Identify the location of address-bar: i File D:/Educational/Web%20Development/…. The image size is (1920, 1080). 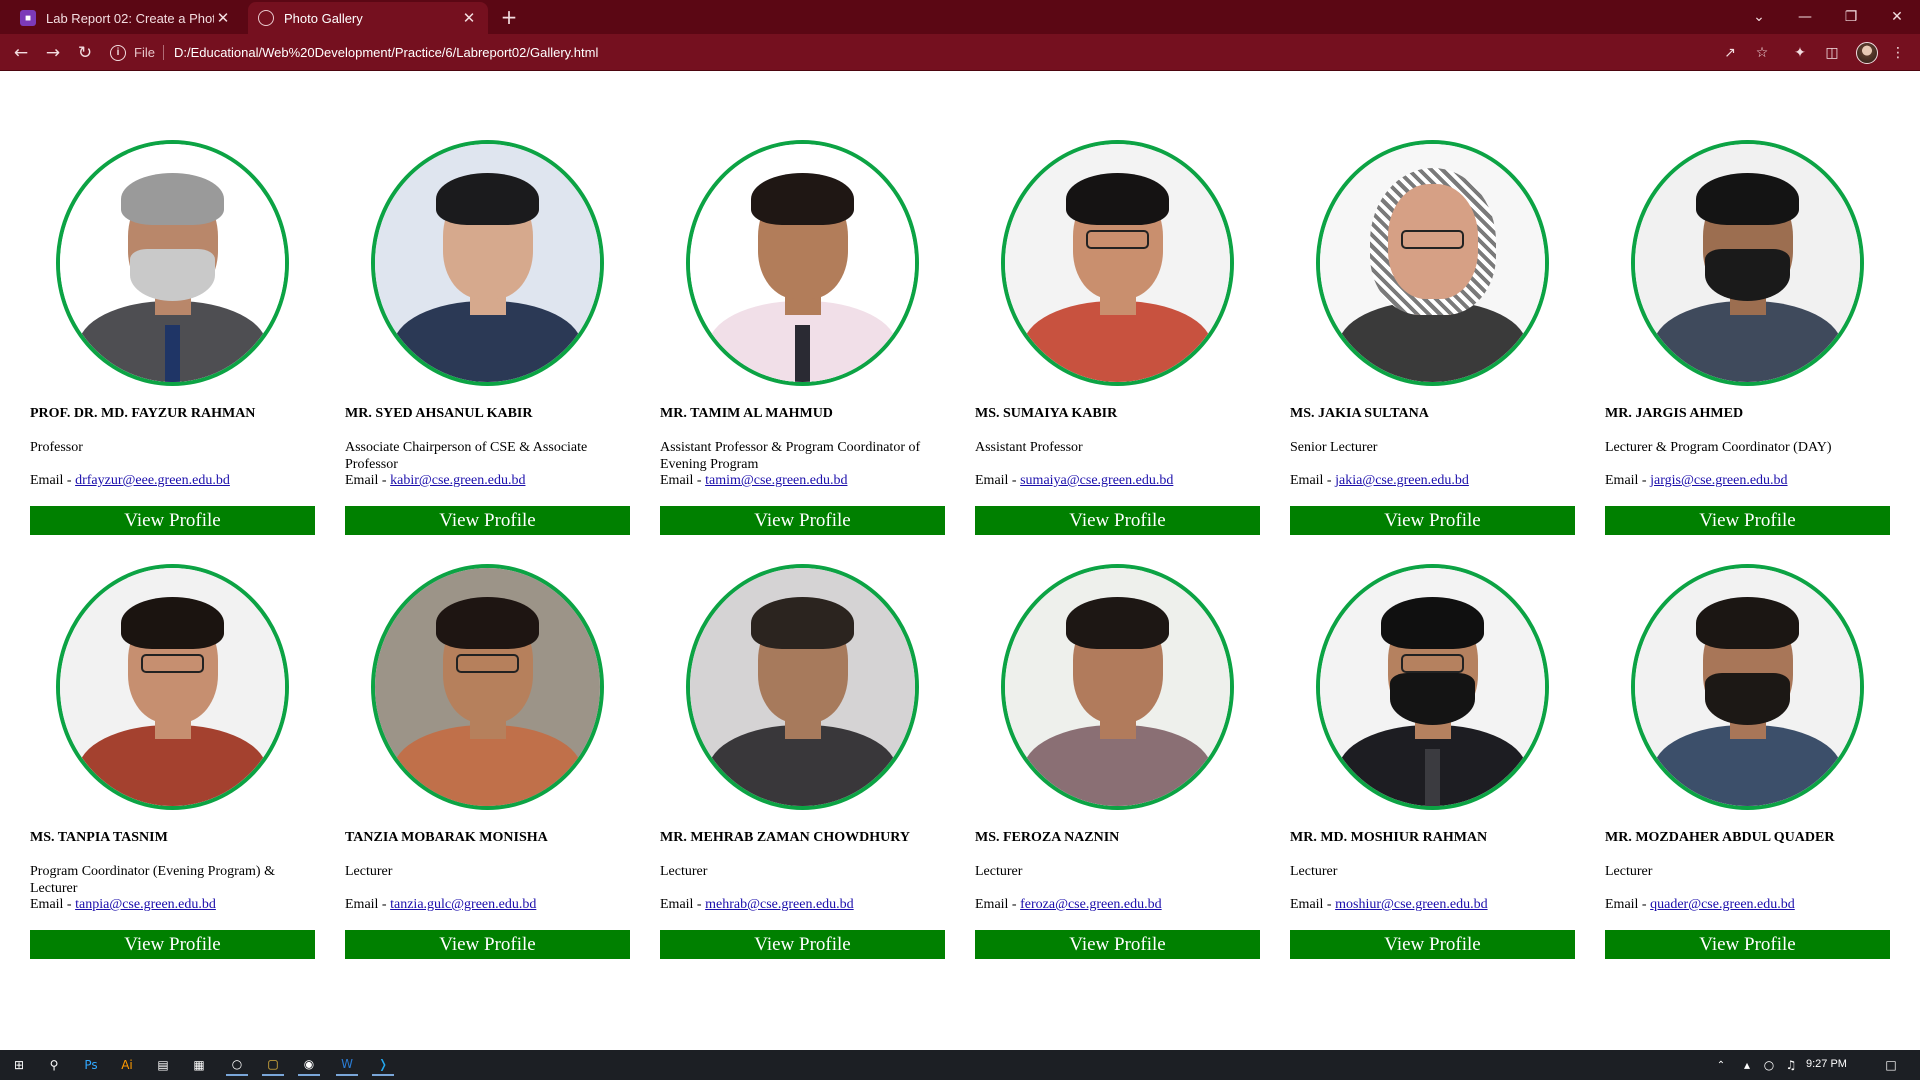
(930, 52).